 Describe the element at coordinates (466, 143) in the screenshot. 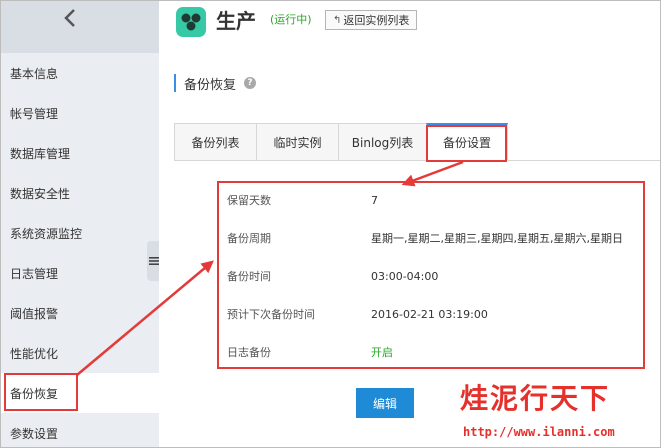

I see `annotation-highlight-tab` at that location.